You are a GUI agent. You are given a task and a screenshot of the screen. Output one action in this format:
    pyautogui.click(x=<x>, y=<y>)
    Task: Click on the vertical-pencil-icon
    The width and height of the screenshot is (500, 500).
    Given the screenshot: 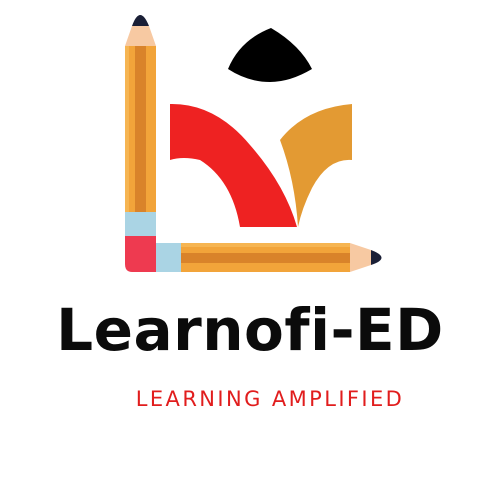 What is the action you would take?
    pyautogui.click(x=140, y=143)
    